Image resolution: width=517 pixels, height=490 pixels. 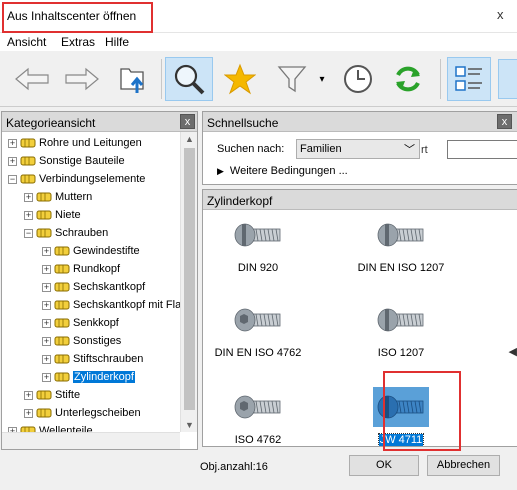 I want to click on result-item: ISO 4762, so click(x=258, y=415).